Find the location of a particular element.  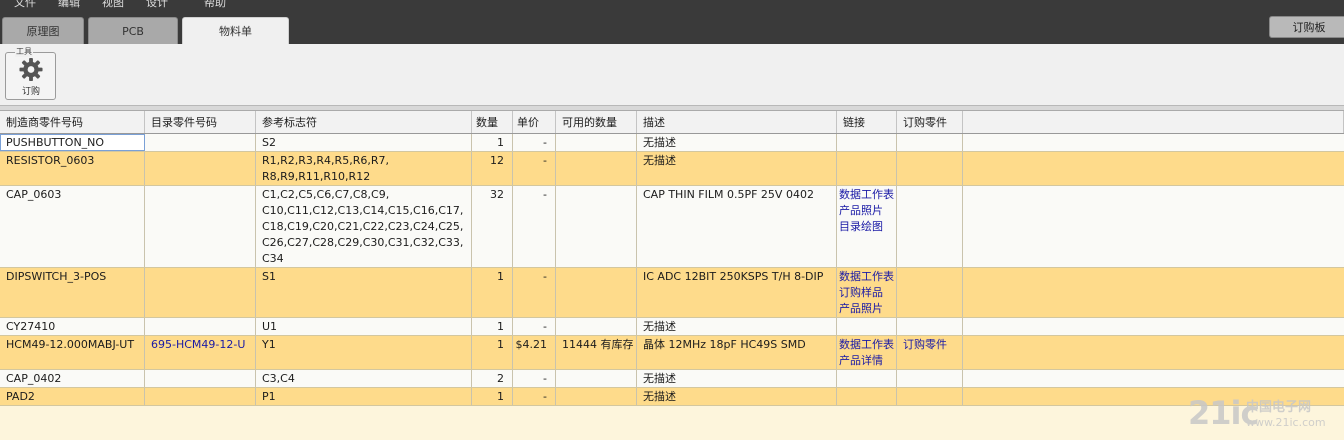

gear-icon is located at coordinates (31, 69).